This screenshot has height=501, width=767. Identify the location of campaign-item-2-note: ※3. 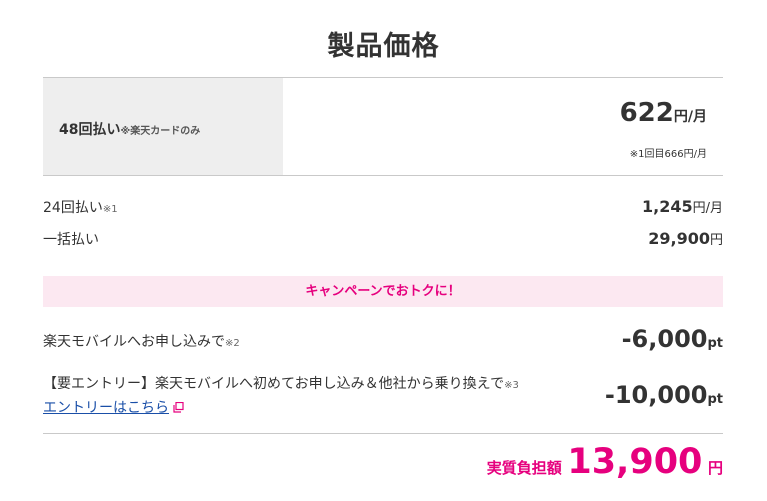
(511, 385).